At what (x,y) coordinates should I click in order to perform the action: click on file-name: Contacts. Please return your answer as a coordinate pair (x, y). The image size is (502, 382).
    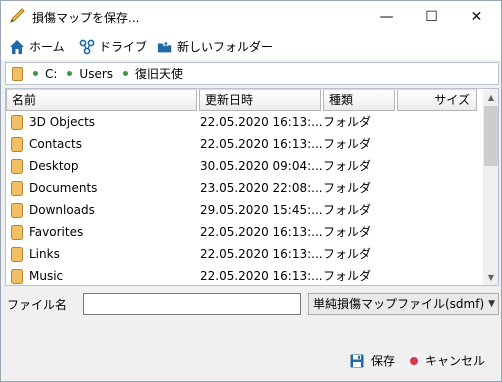
    Looking at the image, I should click on (55, 144).